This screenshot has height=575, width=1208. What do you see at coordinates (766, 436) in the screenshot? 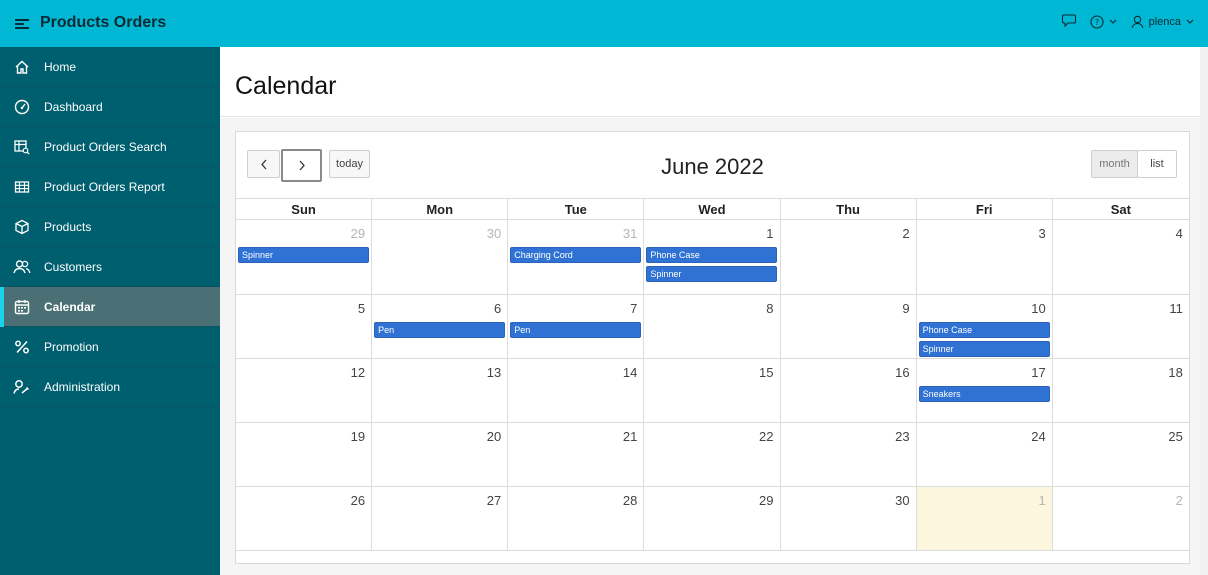
I see `day-number: 22` at bounding box center [766, 436].